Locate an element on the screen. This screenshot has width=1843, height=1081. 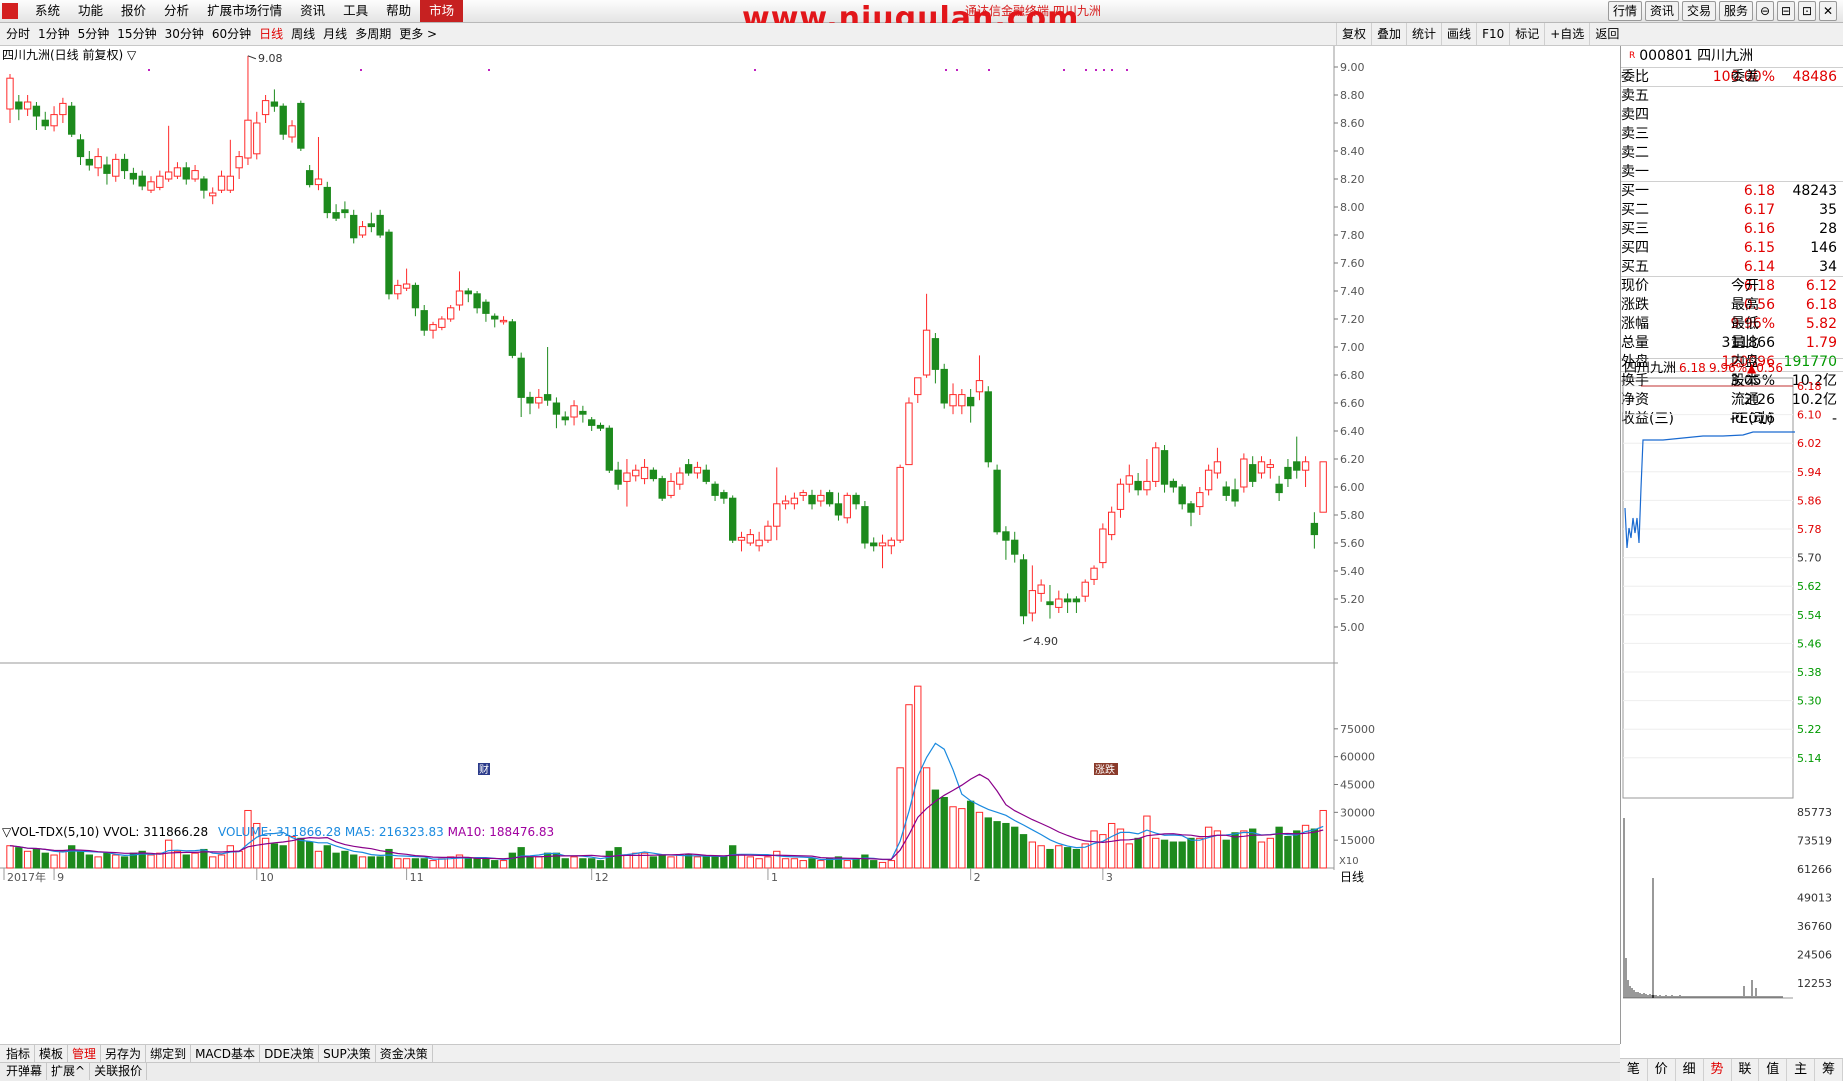
menu-item-8: 市场 is located at coordinates (442, 11).